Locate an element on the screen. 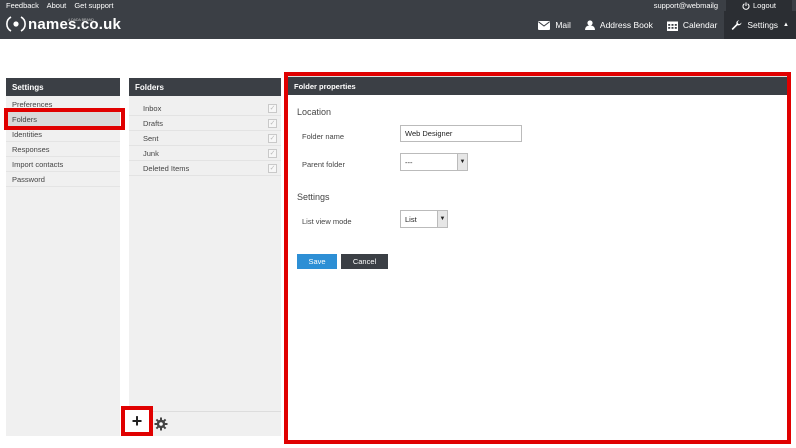 The image size is (796, 448). cancel-button: Cancel is located at coordinates (364, 261).